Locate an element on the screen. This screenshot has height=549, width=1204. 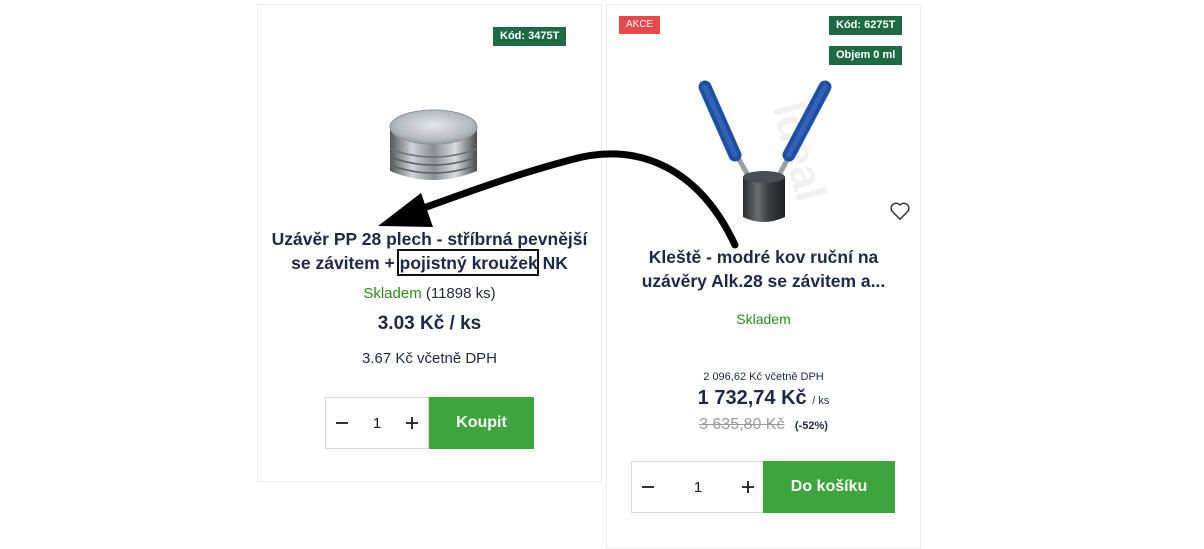
product-image is located at coordinates (433, 147).